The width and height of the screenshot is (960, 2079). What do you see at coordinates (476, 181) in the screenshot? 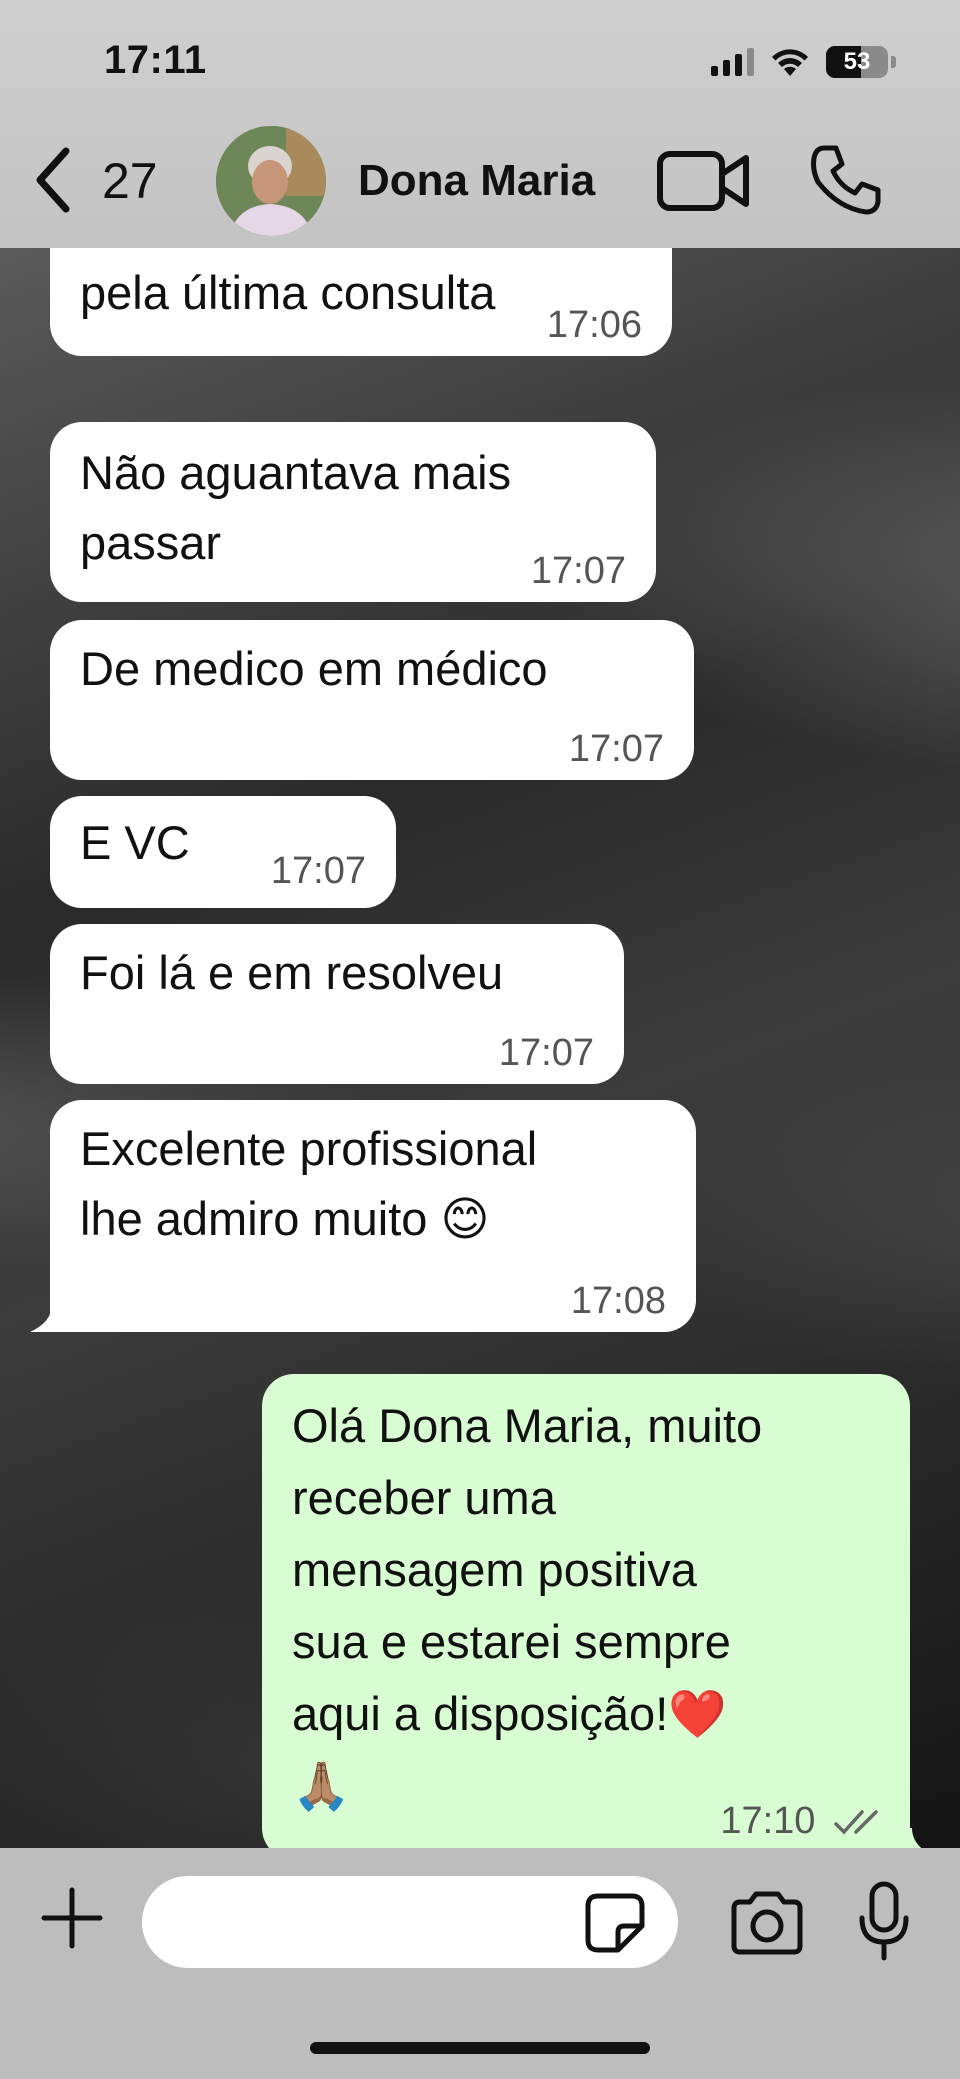
I see `contact-name: Dona Maria` at bounding box center [476, 181].